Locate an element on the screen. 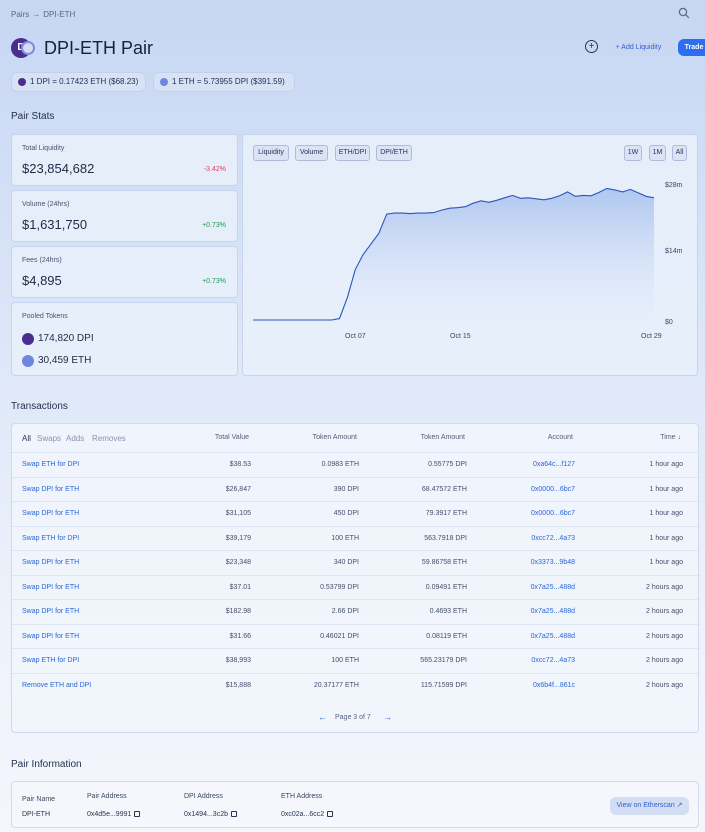  watchlist-plus-icon: + is located at coordinates (591, 46).